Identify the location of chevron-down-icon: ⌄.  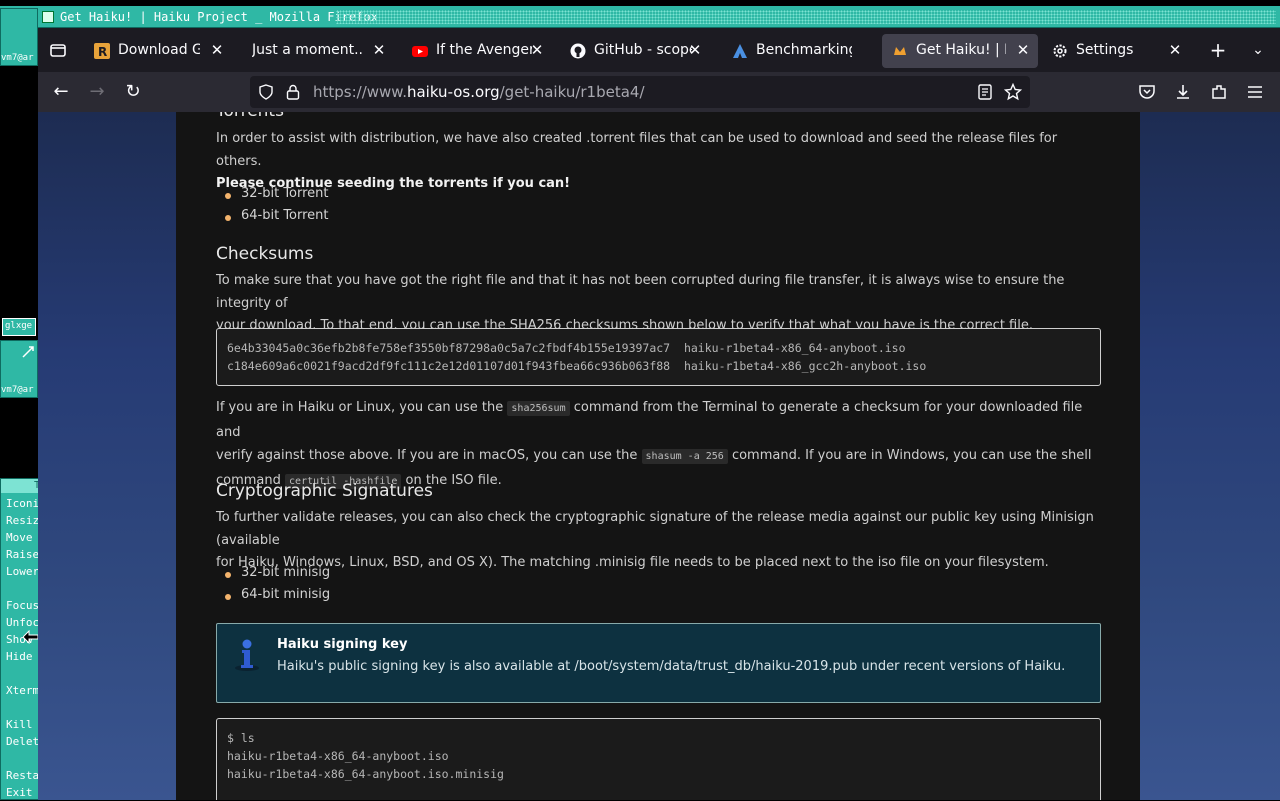
(1258, 50).